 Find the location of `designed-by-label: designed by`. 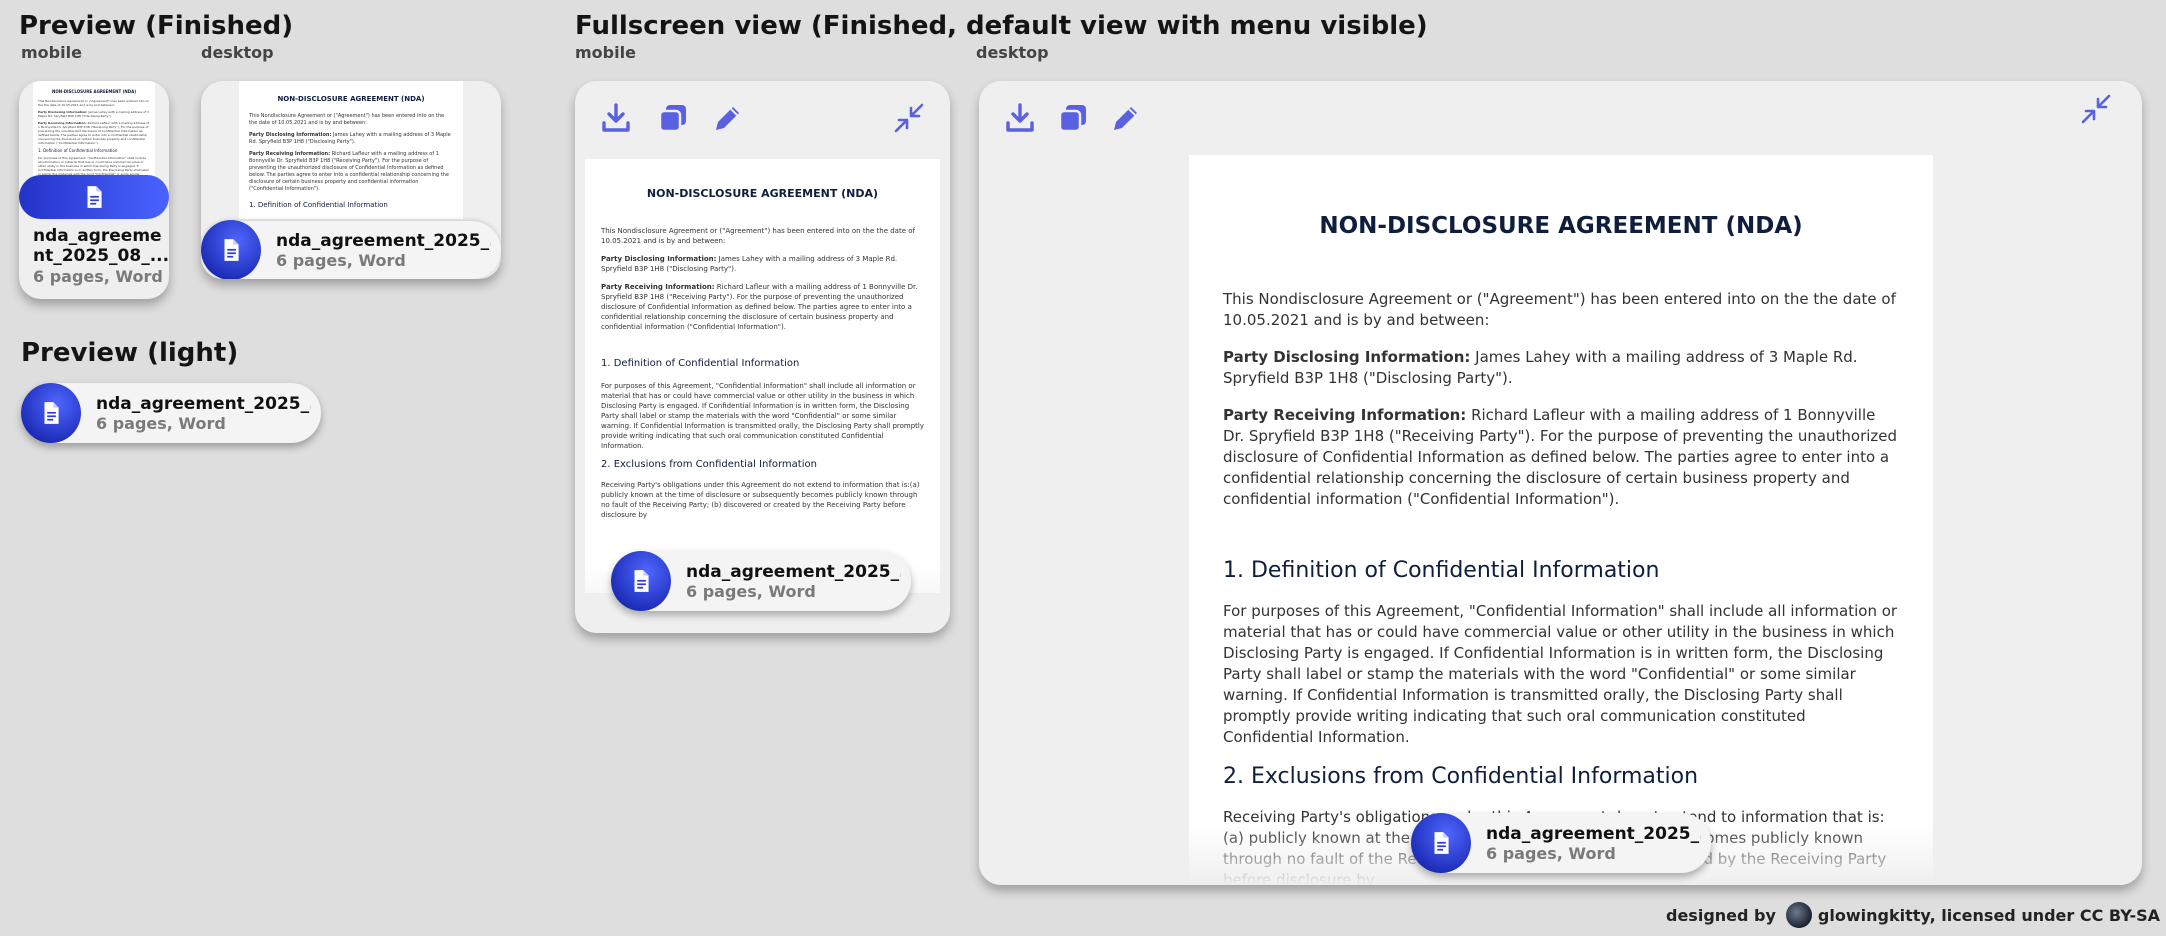

designed-by-label: designed by is located at coordinates (1721, 915).